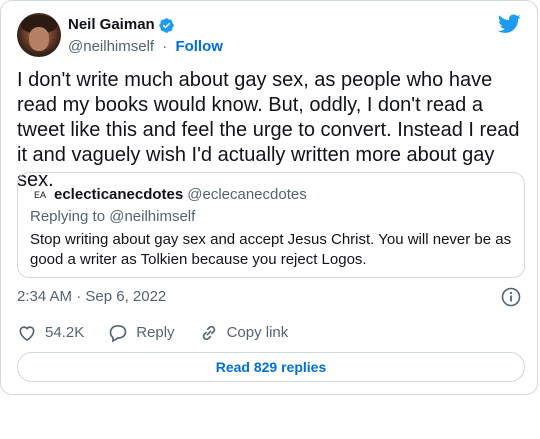 Image resolution: width=540 pixels, height=439 pixels. I want to click on quoted-author-avatar: EA, so click(40, 195).